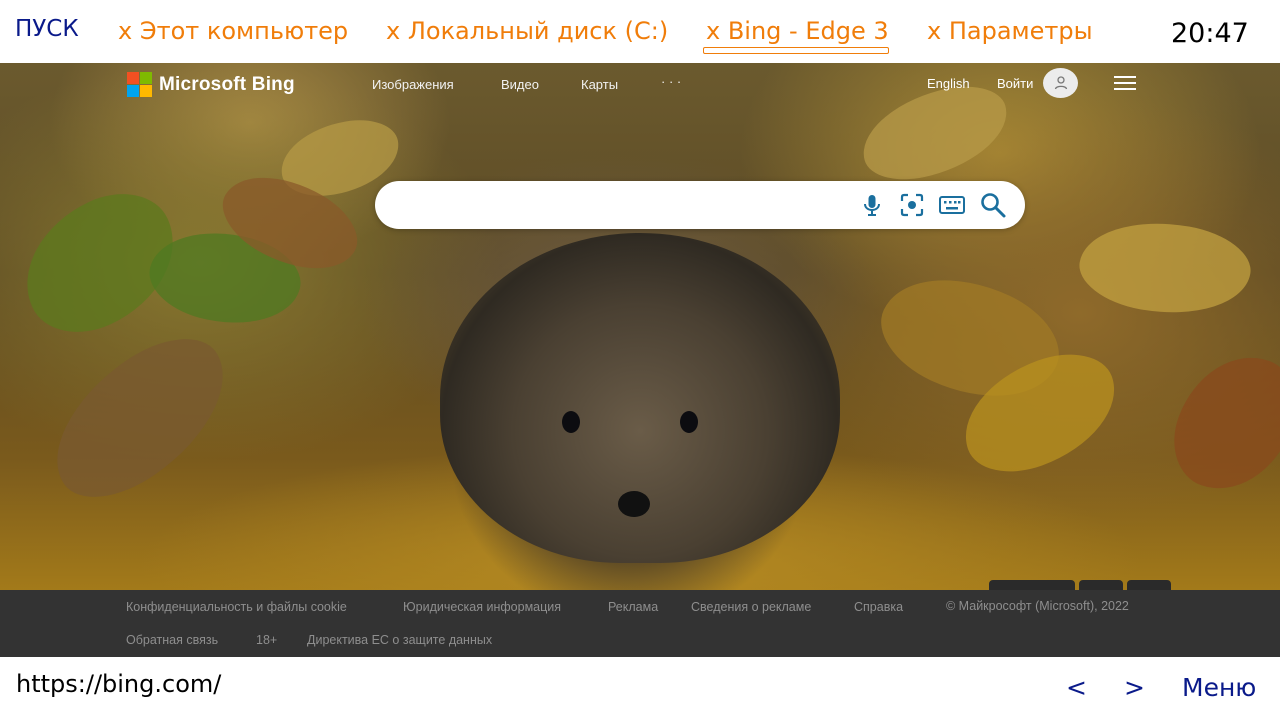  I want to click on footer-feedback-link: Обратная связь, so click(172, 640).